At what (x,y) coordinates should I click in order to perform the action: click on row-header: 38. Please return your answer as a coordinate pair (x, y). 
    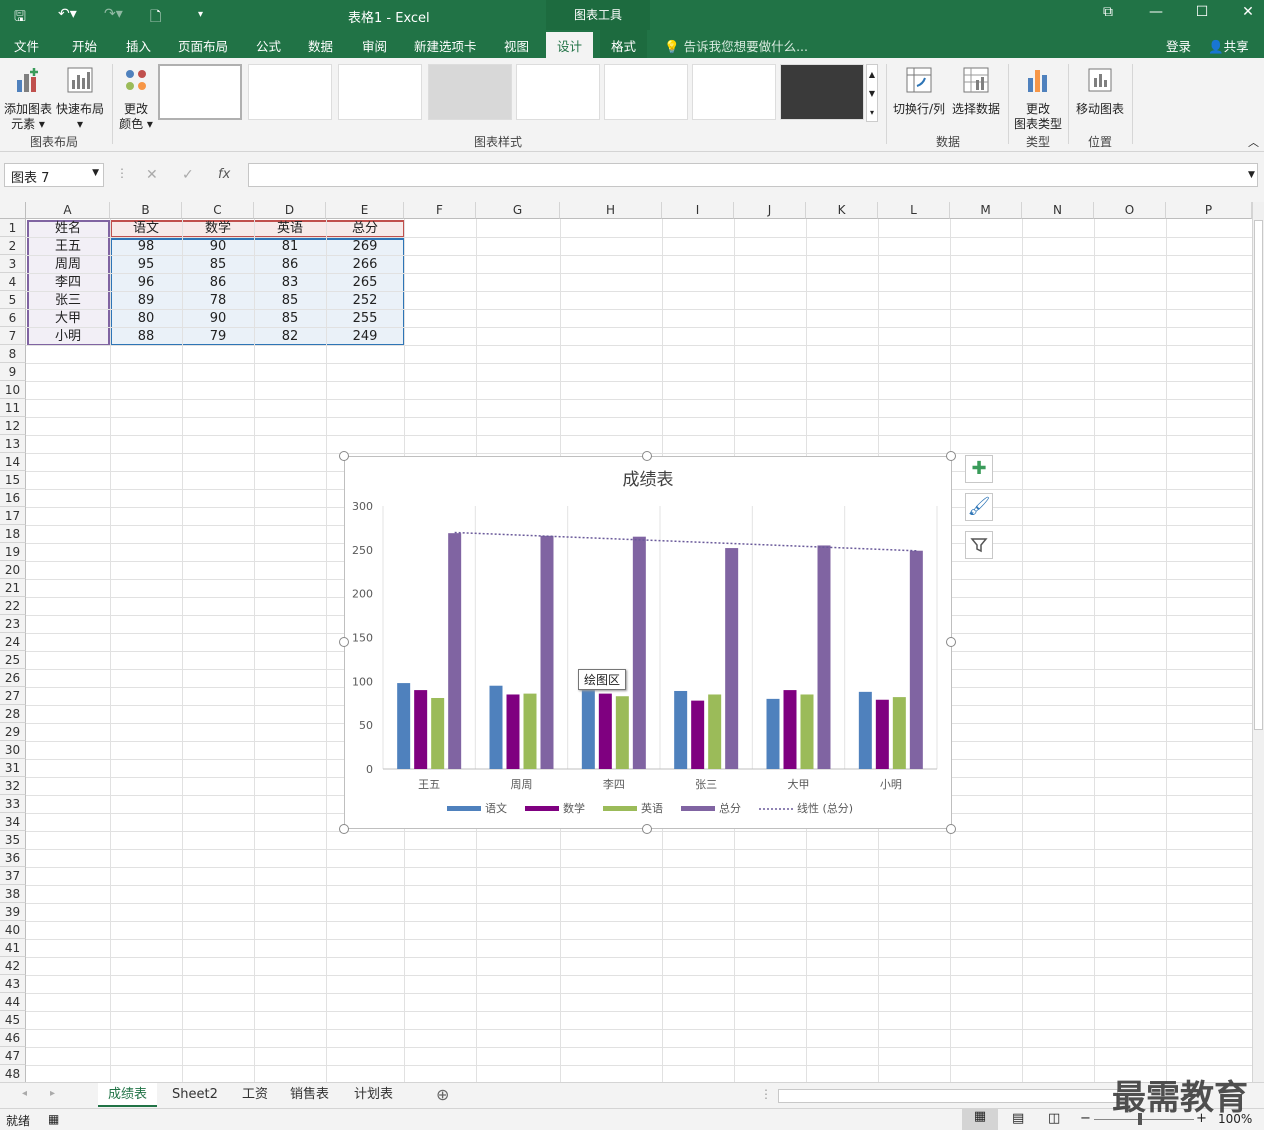
    Looking at the image, I should click on (13, 894).